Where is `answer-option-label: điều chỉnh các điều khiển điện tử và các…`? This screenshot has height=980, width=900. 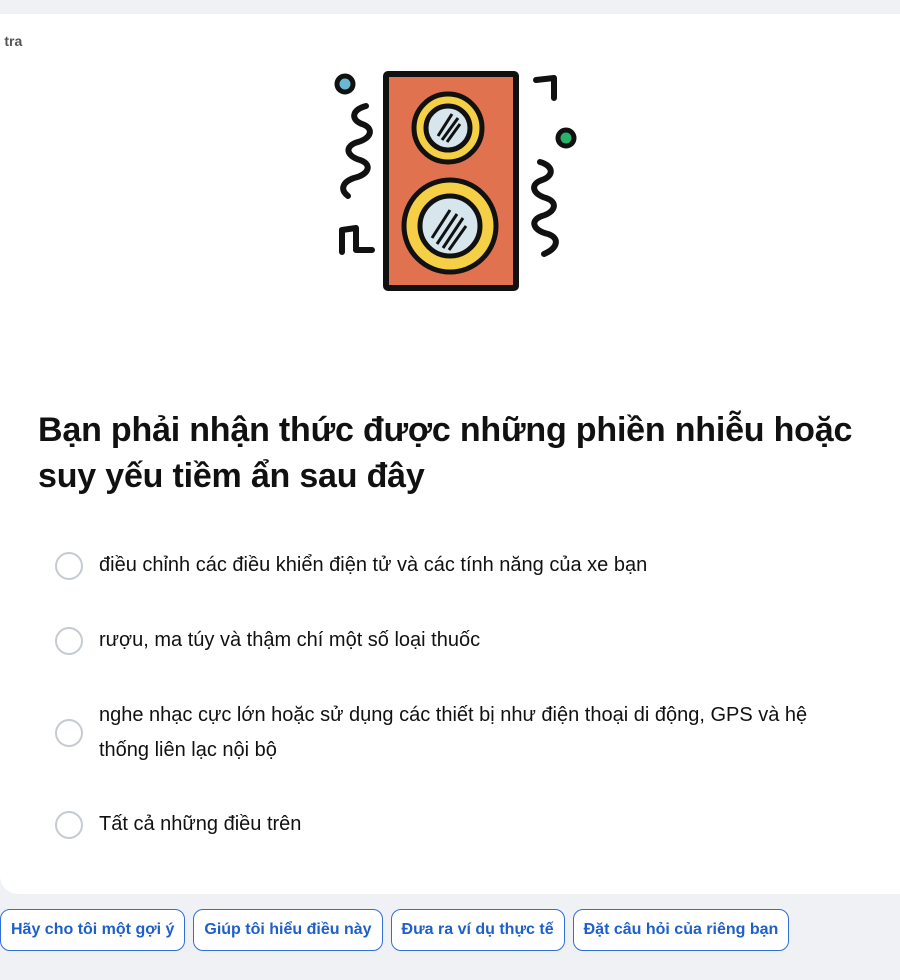
answer-option-label: điều chỉnh các điều khiển điện tử và các… is located at coordinates (373, 565).